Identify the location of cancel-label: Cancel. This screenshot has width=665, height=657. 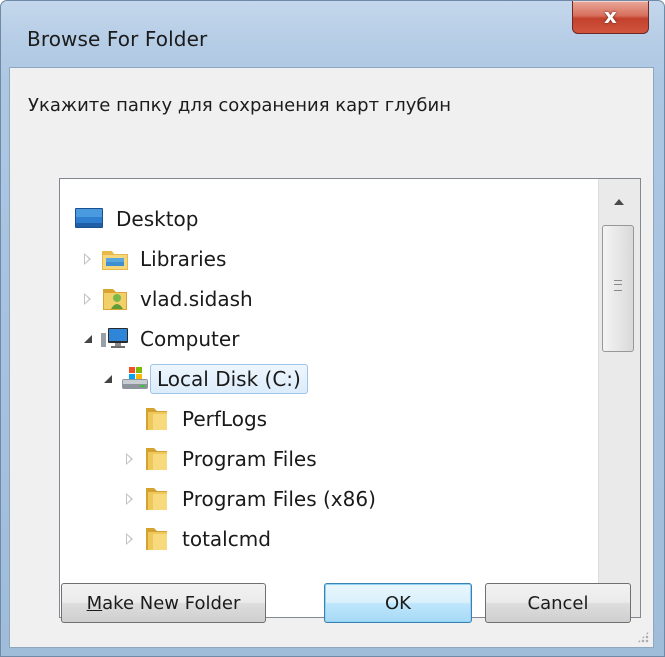
(558, 603).